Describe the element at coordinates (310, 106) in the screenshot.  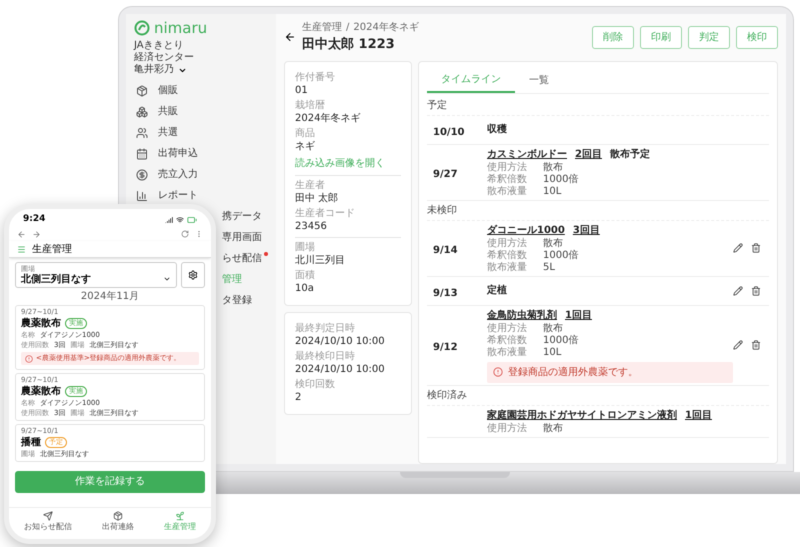
I see `field-label: 栽培暦` at that location.